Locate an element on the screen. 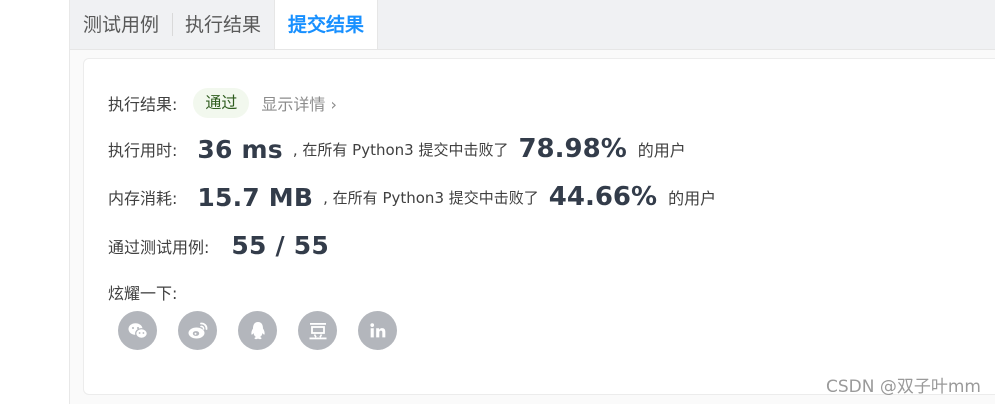 This screenshot has height=404, width=995. douban-icon is located at coordinates (317, 330).